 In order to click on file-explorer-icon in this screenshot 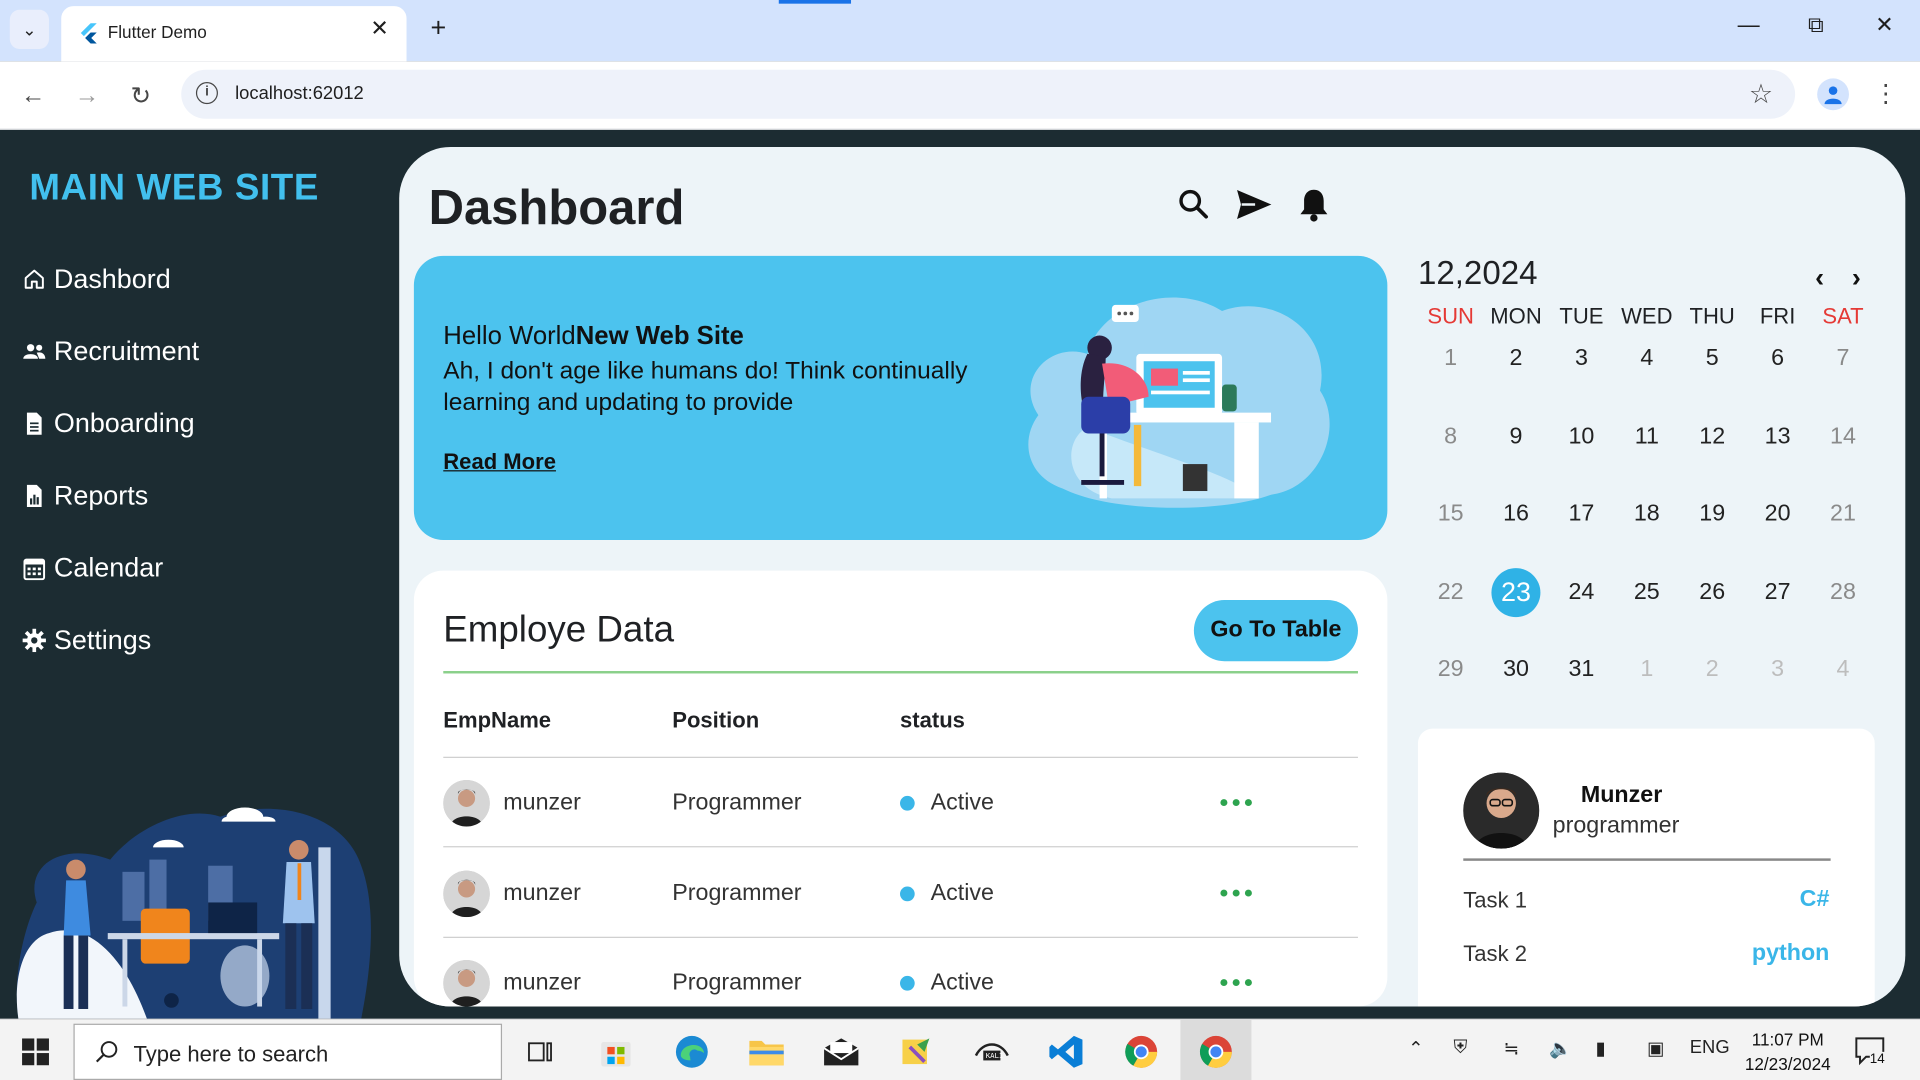, I will do `click(766, 1052)`.